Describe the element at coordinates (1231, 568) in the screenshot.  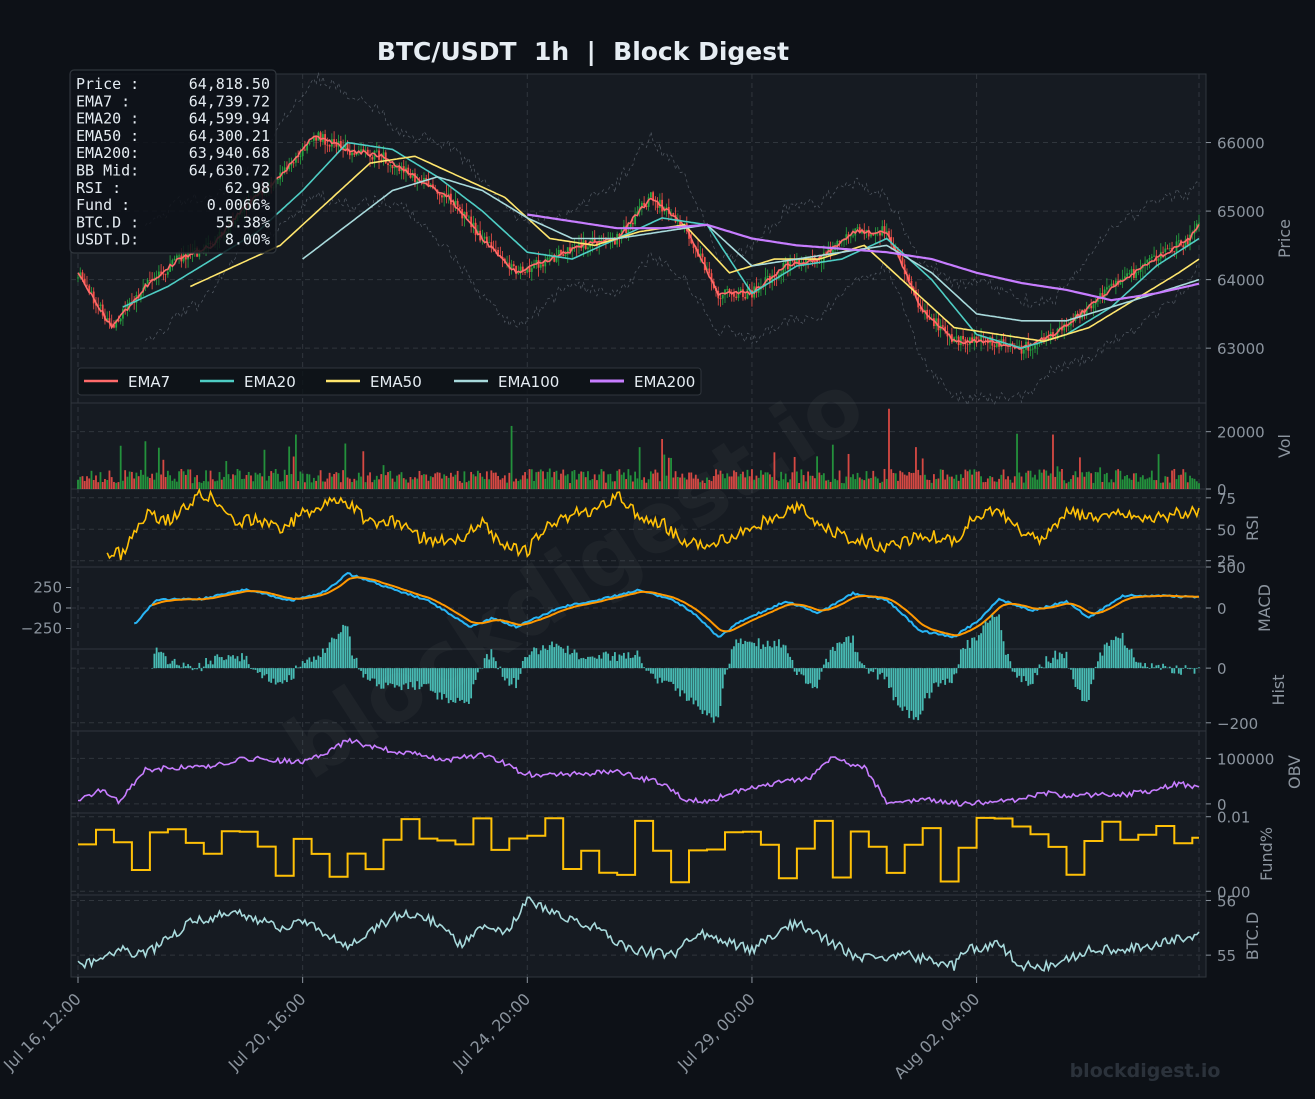
I see `y-tick-label-macd: 500` at that location.